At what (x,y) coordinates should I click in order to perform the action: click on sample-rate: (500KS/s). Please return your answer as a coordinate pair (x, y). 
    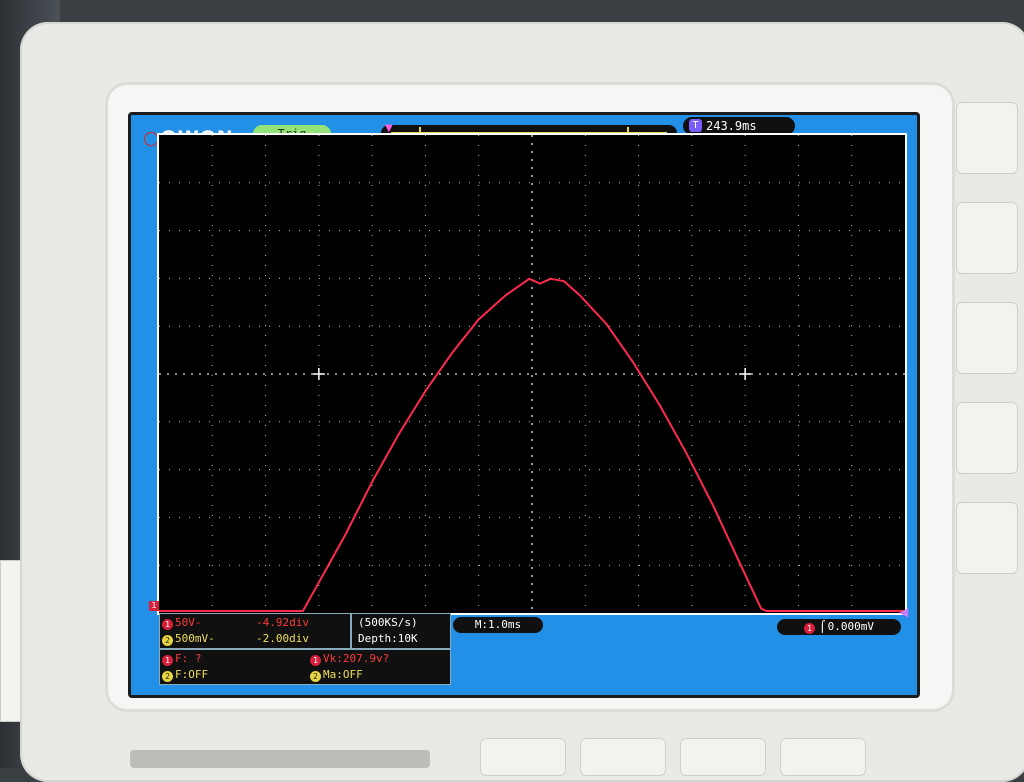
    Looking at the image, I should click on (388, 622).